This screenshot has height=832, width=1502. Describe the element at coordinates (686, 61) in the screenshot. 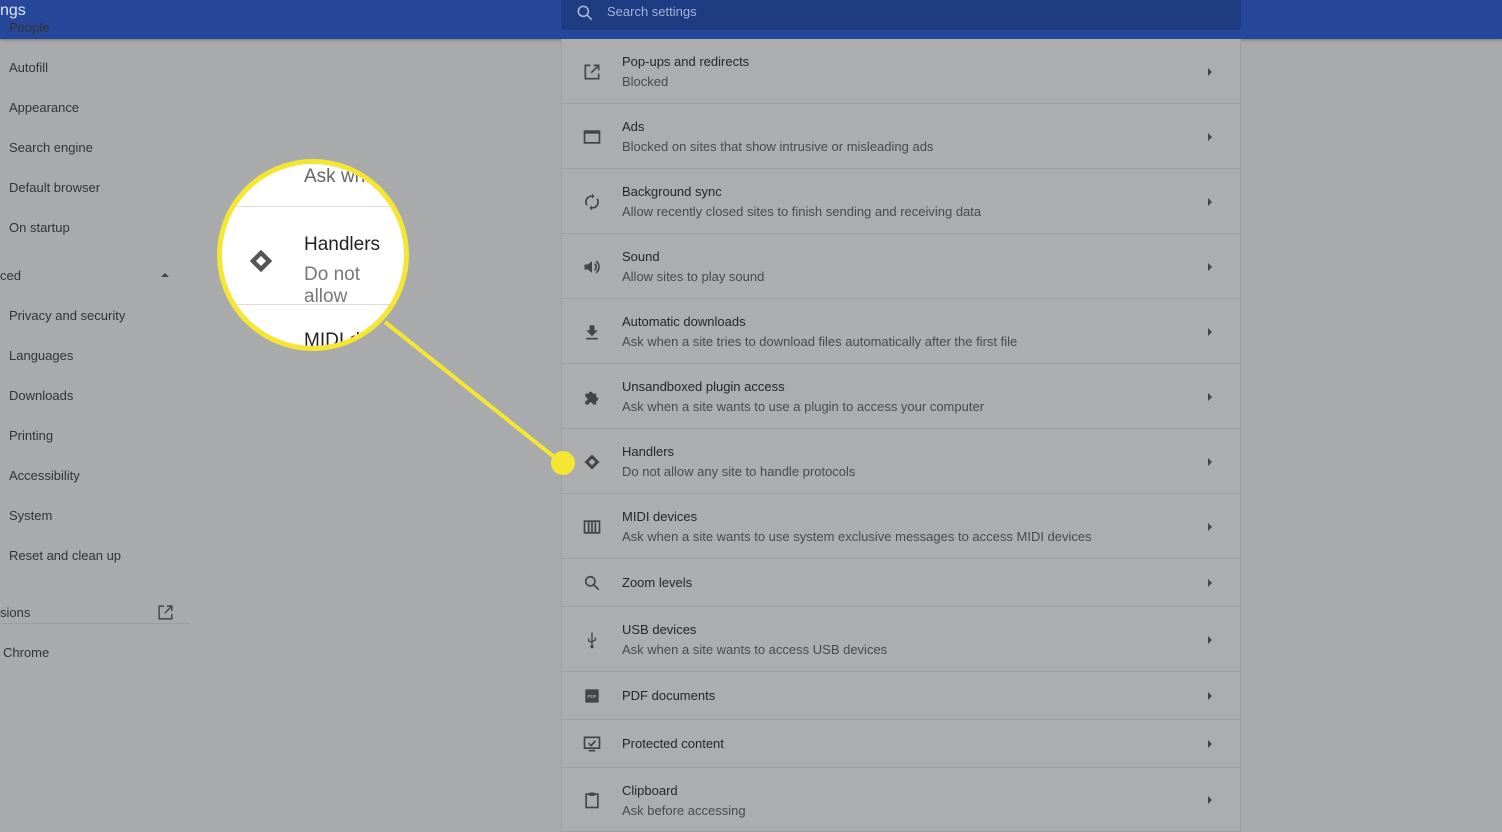

I see `setting-title: Pop-ups and redirects` at that location.